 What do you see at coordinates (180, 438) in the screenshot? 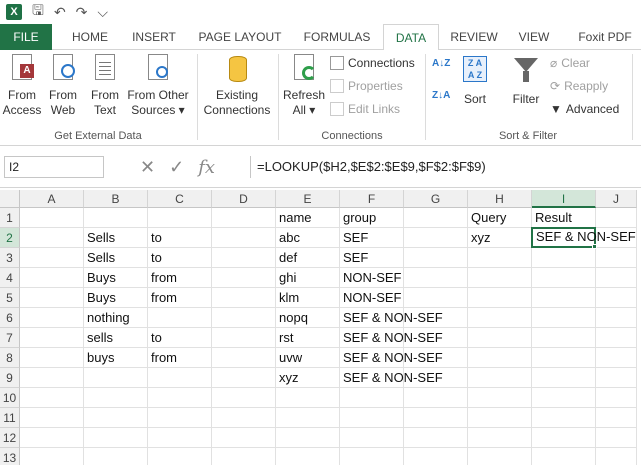
I see `cell-c12` at bounding box center [180, 438].